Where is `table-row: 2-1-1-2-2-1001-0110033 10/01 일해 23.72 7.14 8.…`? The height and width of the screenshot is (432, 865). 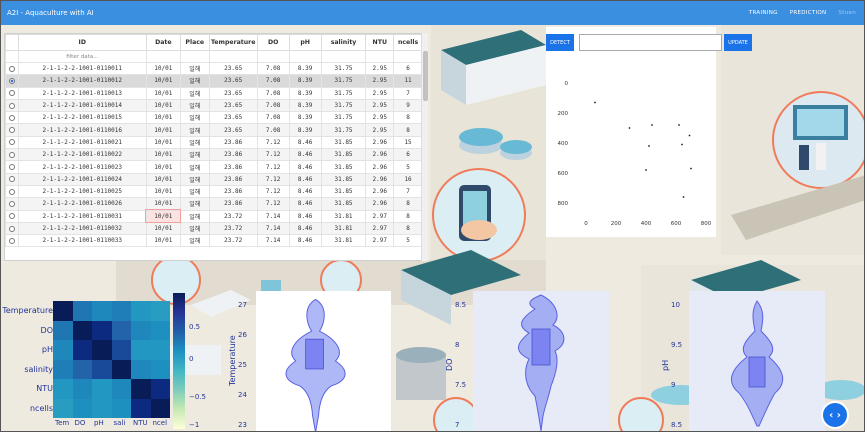 table-row: 2-1-1-2-2-1001-0110033 10/01 일해 23.72 7.14 8.… is located at coordinates (214, 241).